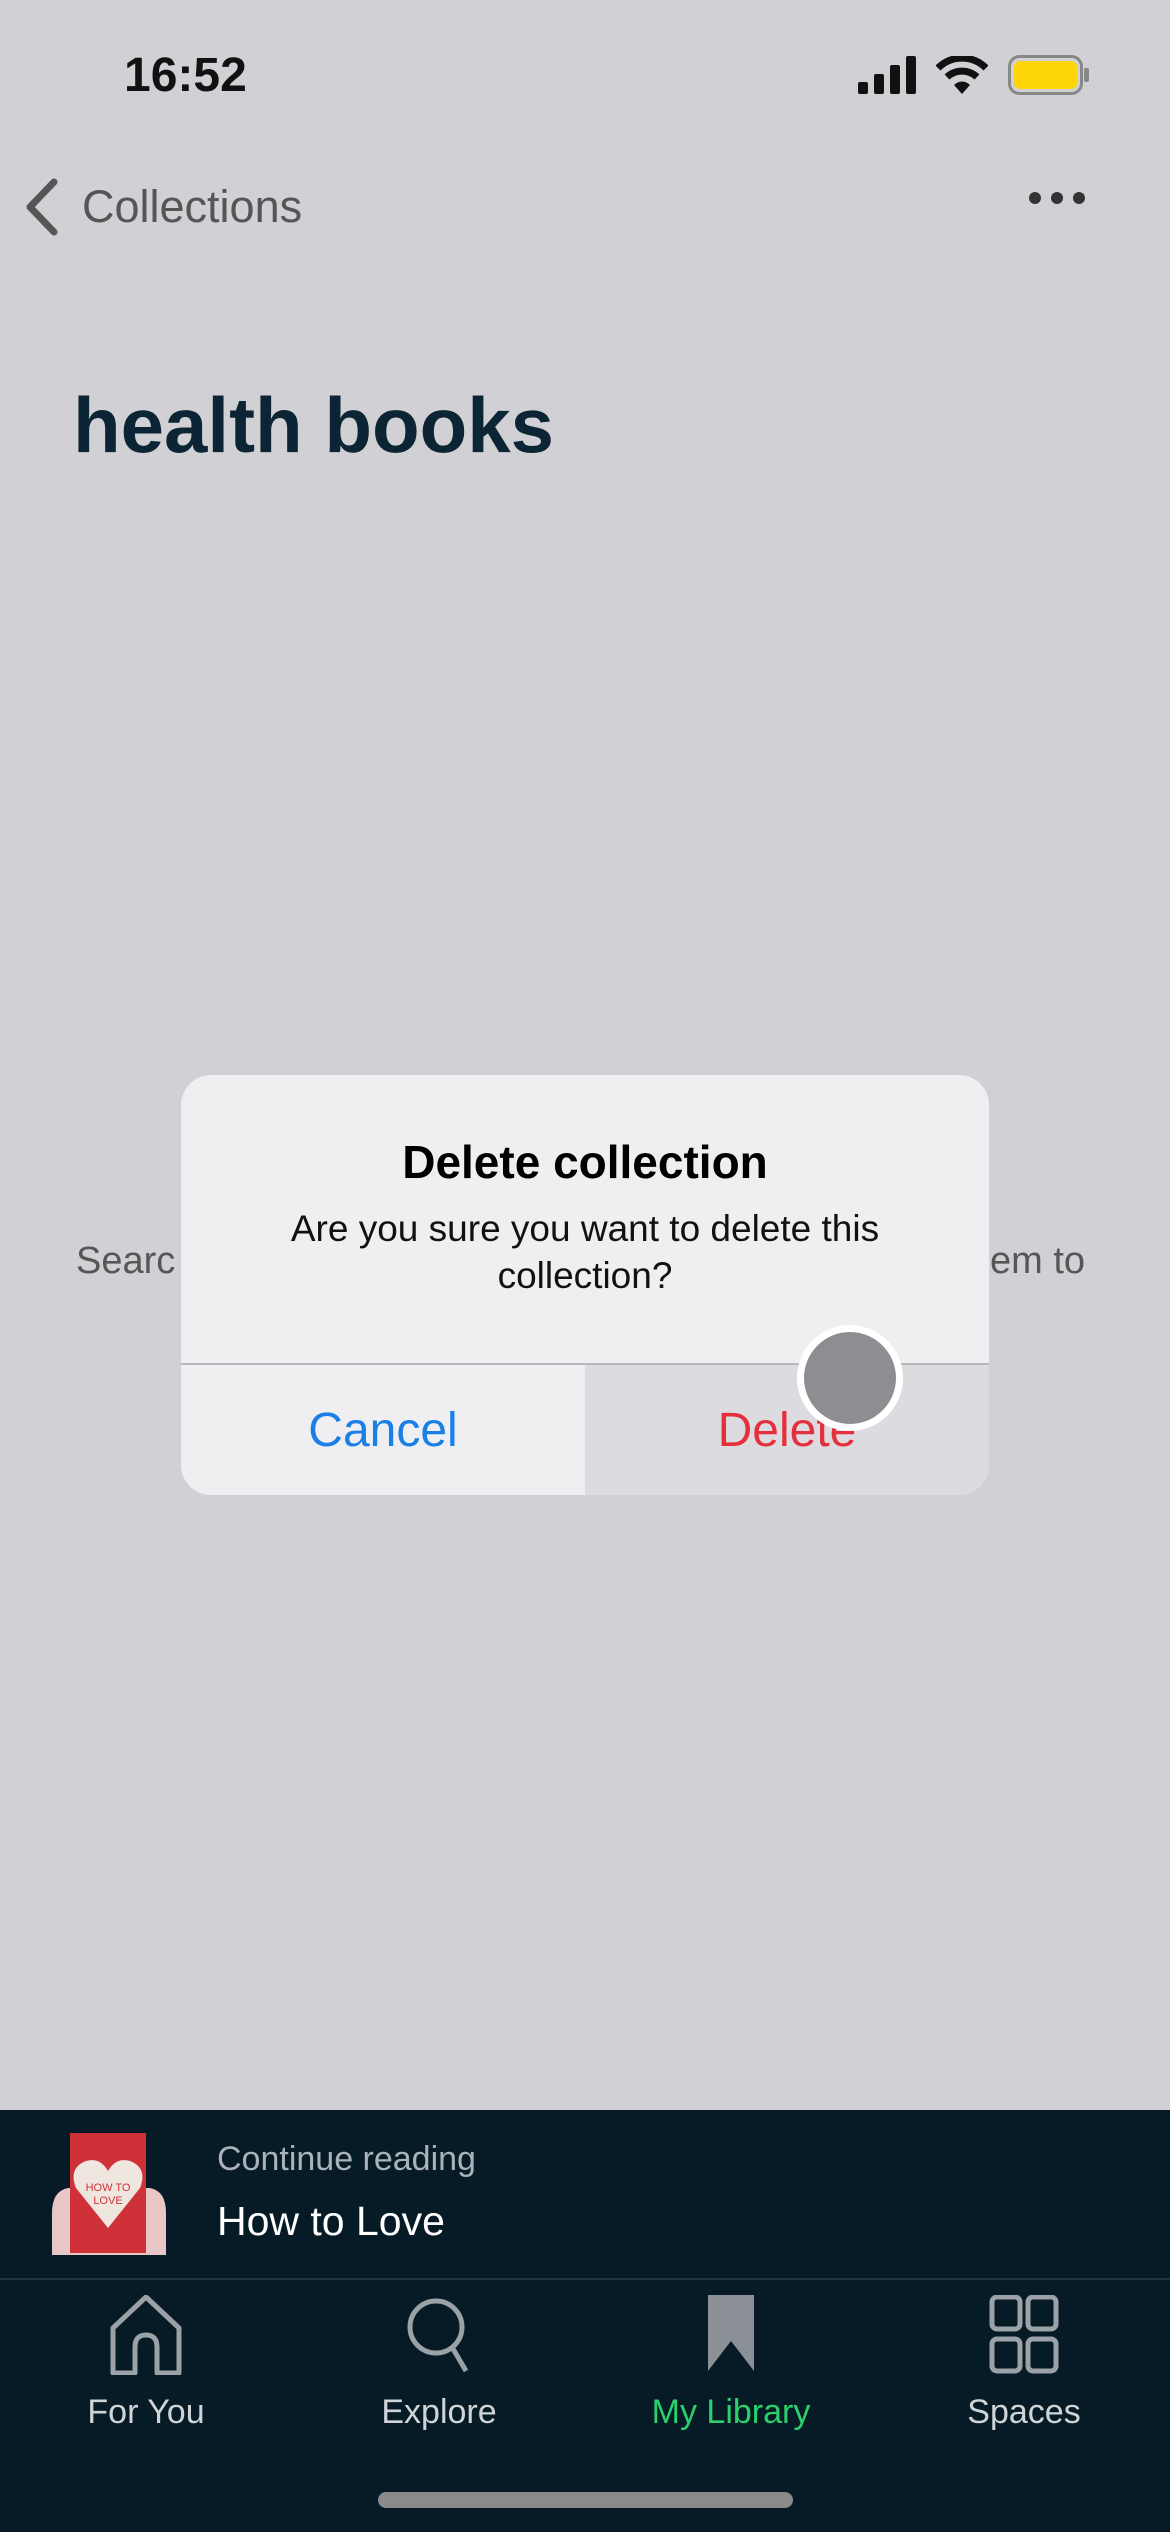  I want to click on wifi-icon, so click(962, 75).